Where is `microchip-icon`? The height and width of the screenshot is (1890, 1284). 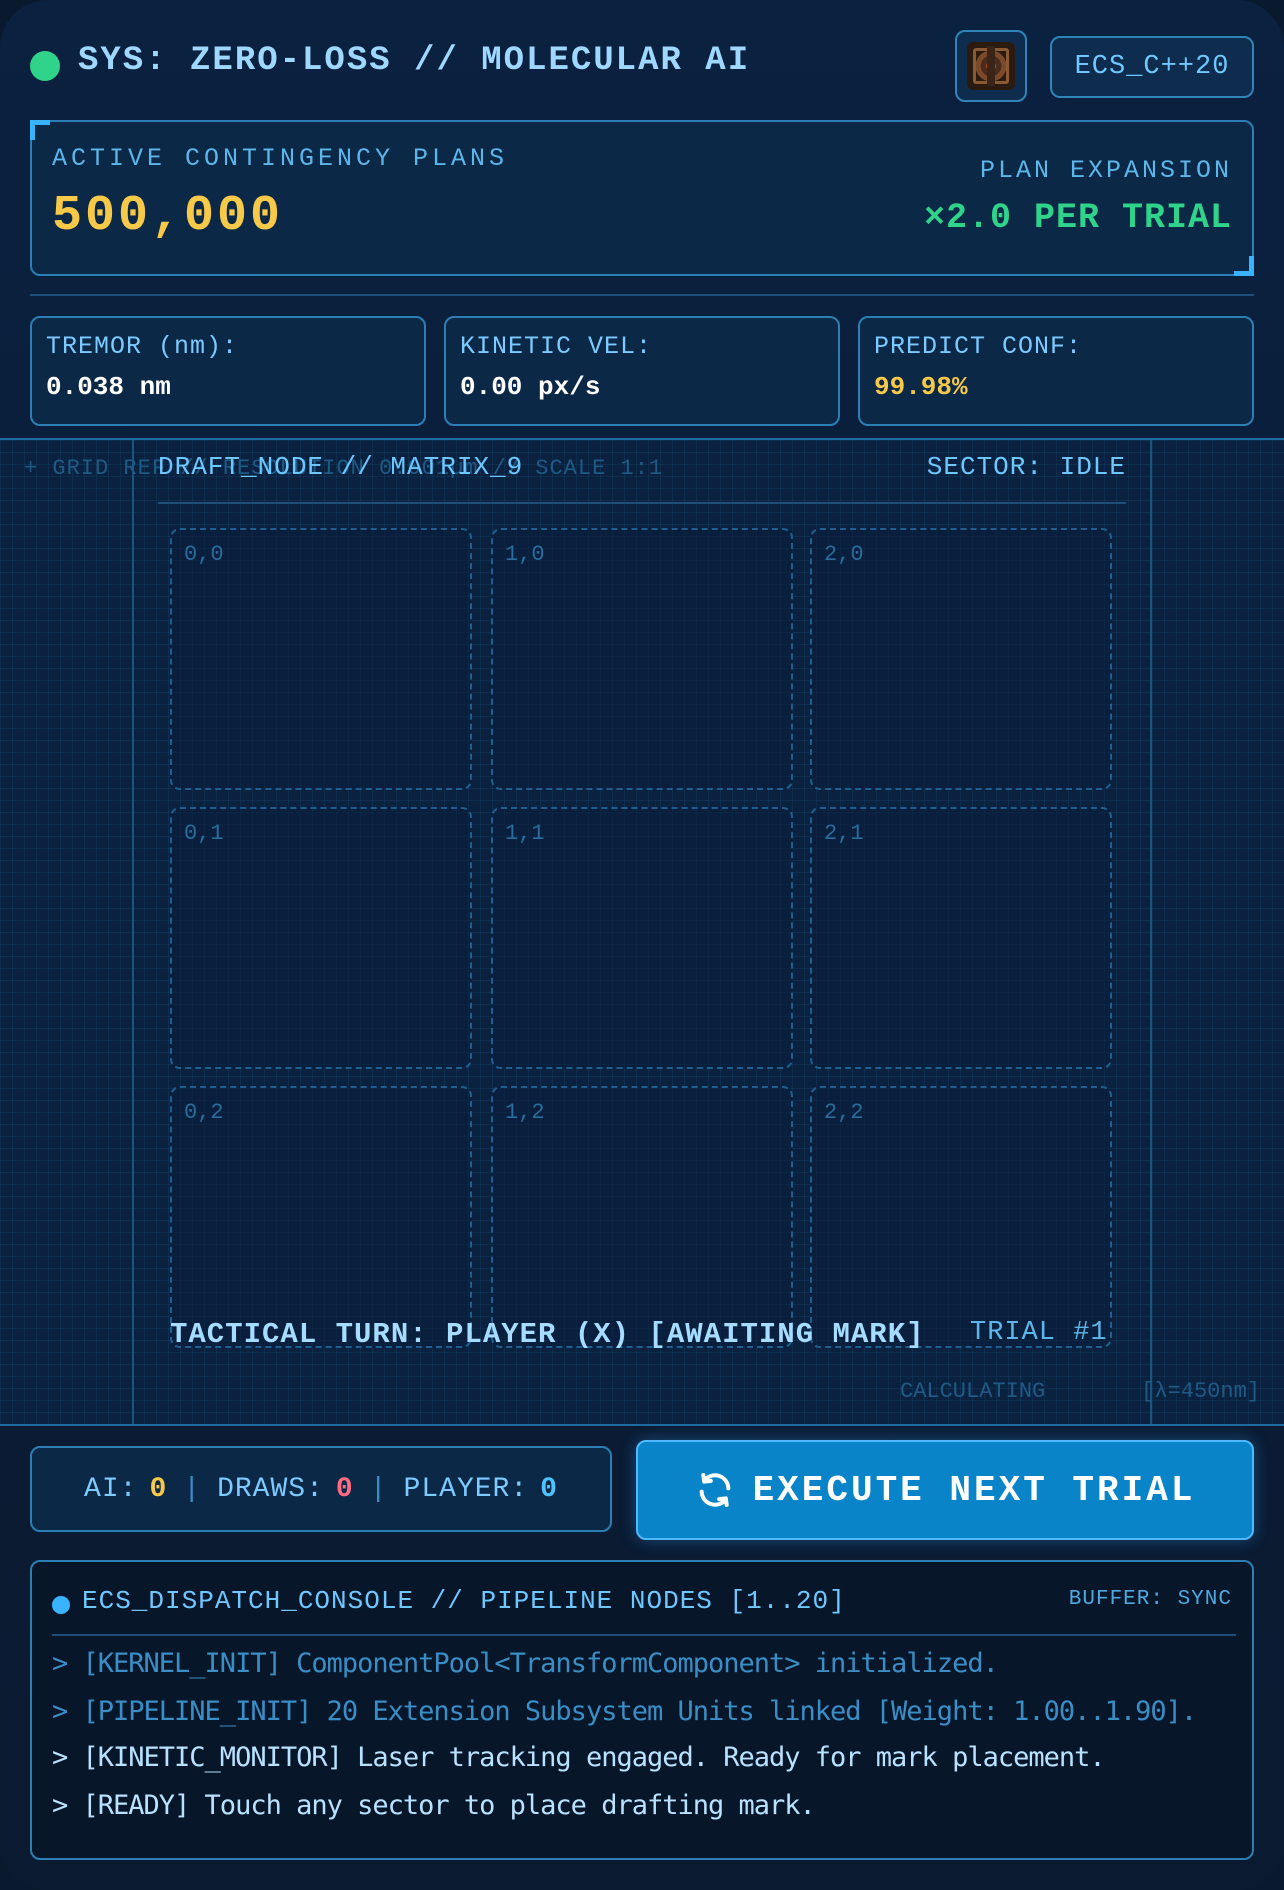 microchip-icon is located at coordinates (991, 66).